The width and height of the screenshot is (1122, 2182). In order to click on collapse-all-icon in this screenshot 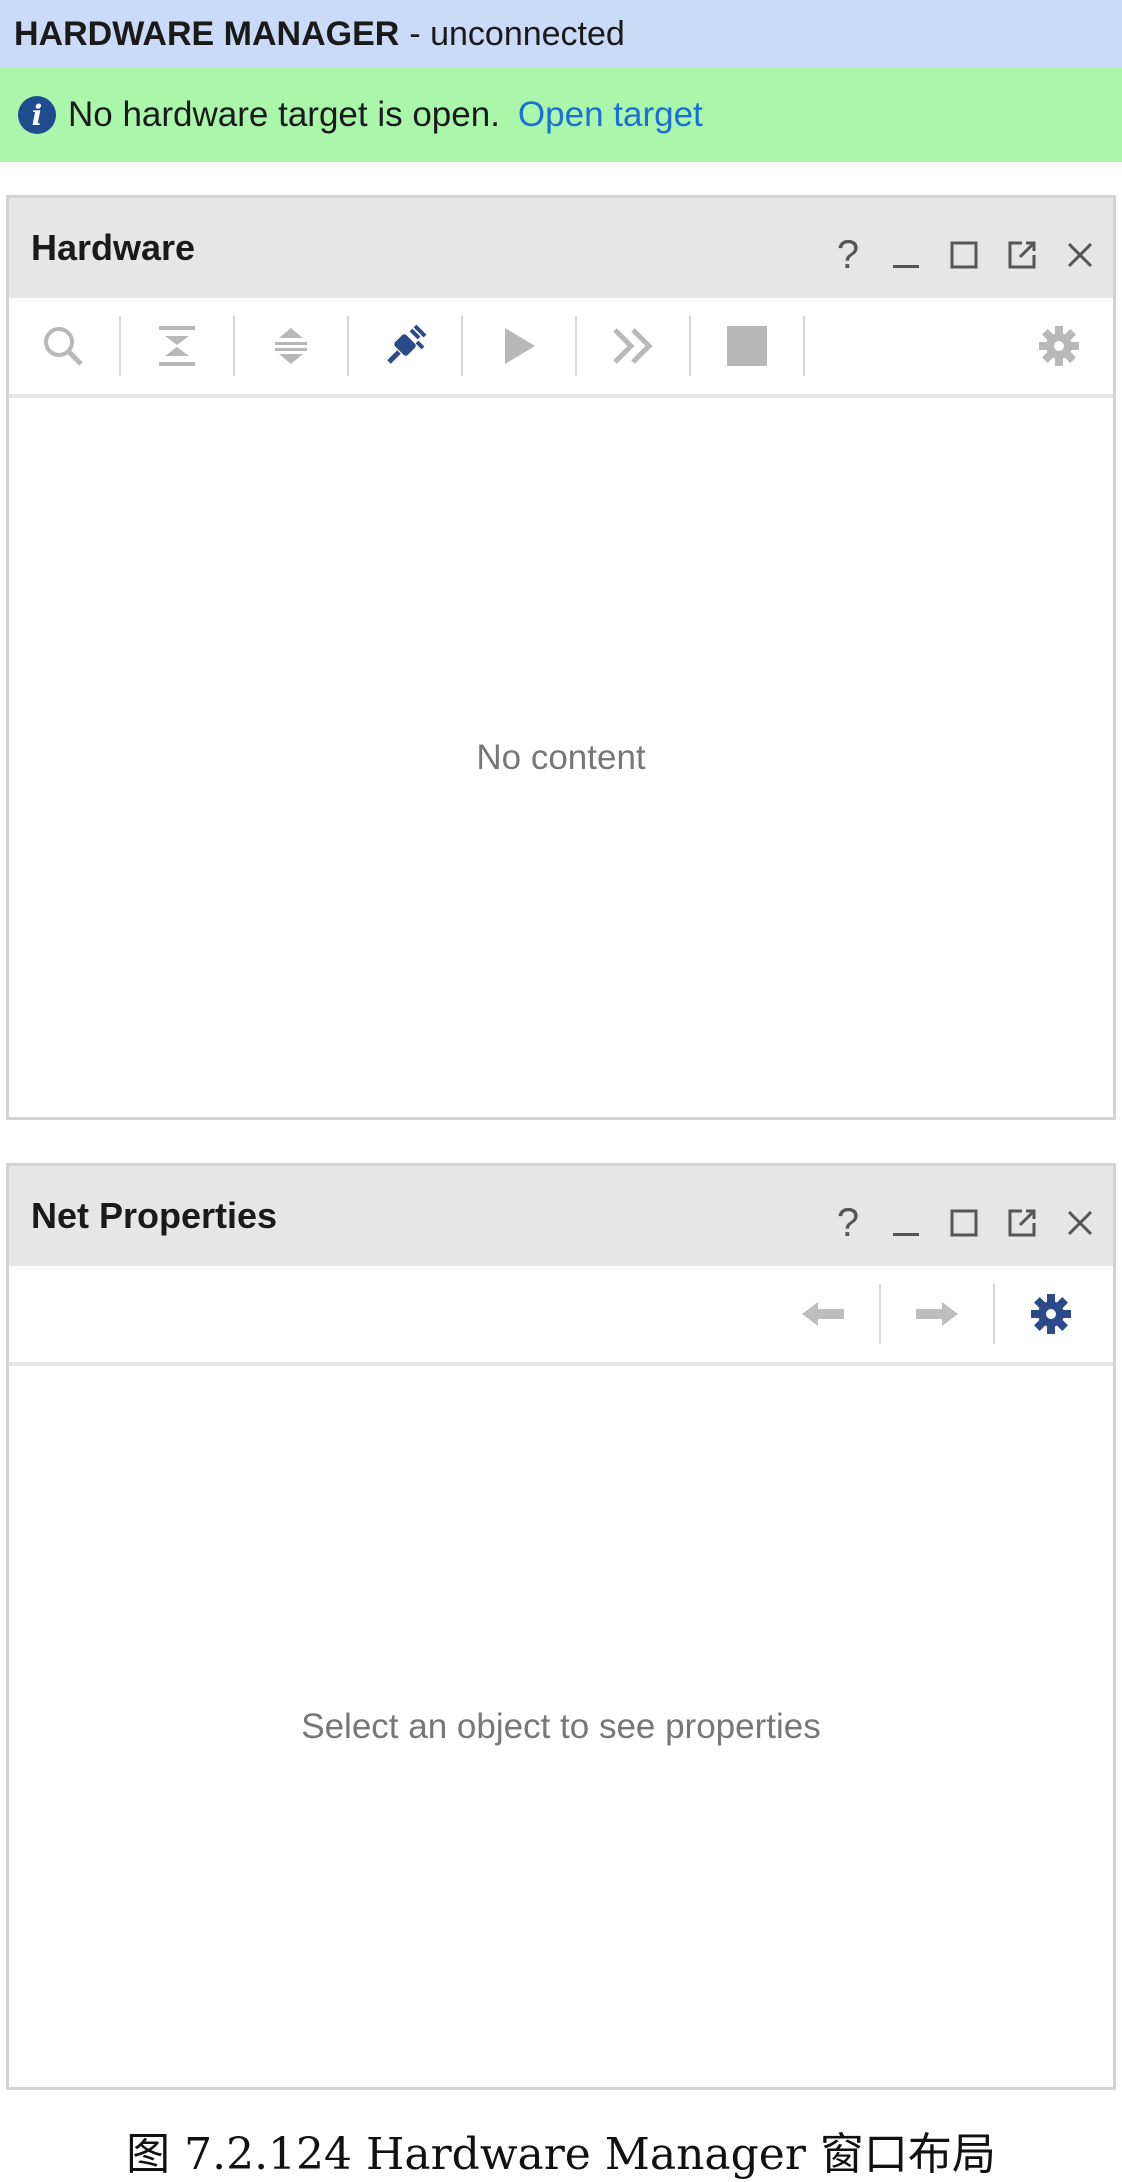, I will do `click(177, 346)`.